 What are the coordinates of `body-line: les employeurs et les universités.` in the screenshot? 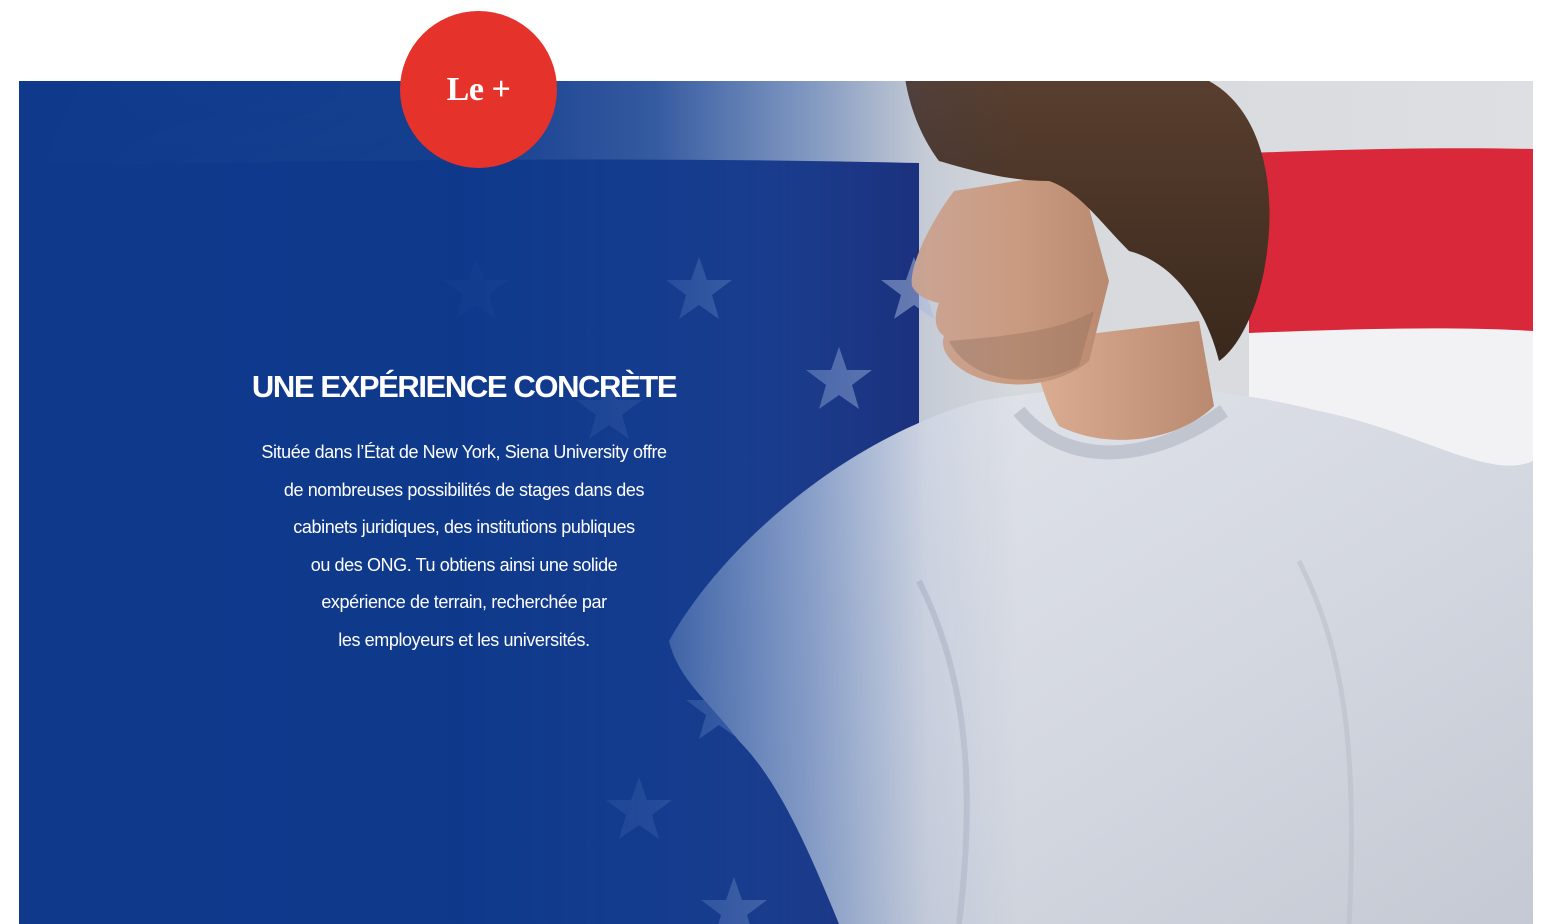 It's located at (464, 639).